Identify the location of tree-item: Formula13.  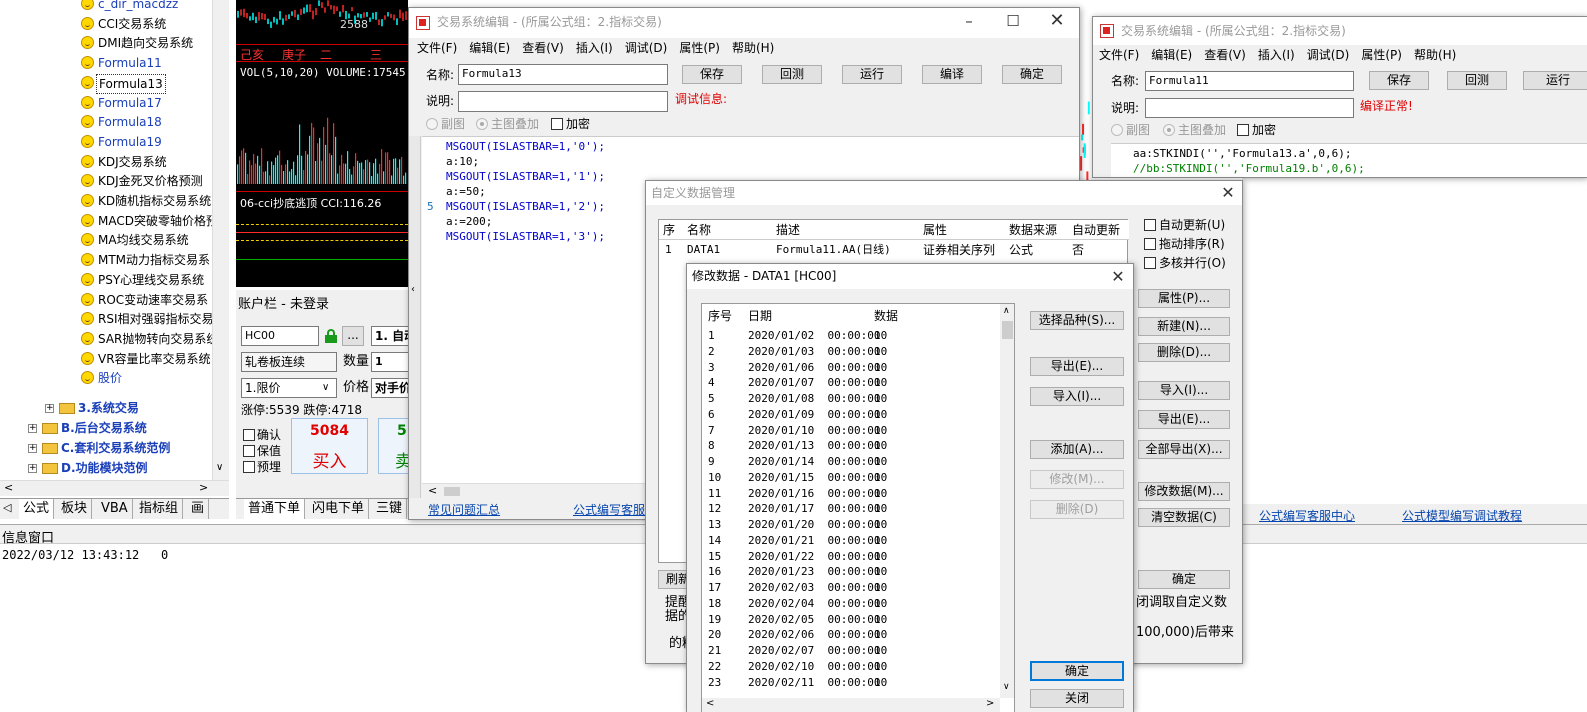
(106, 83).